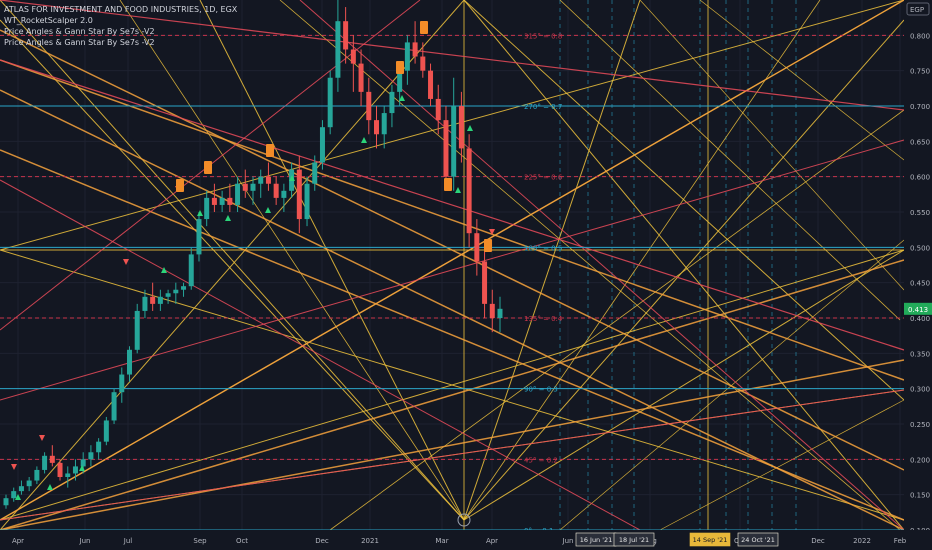 This screenshot has width=932, height=550. I want to click on time-axis-background, so click(466, 540).